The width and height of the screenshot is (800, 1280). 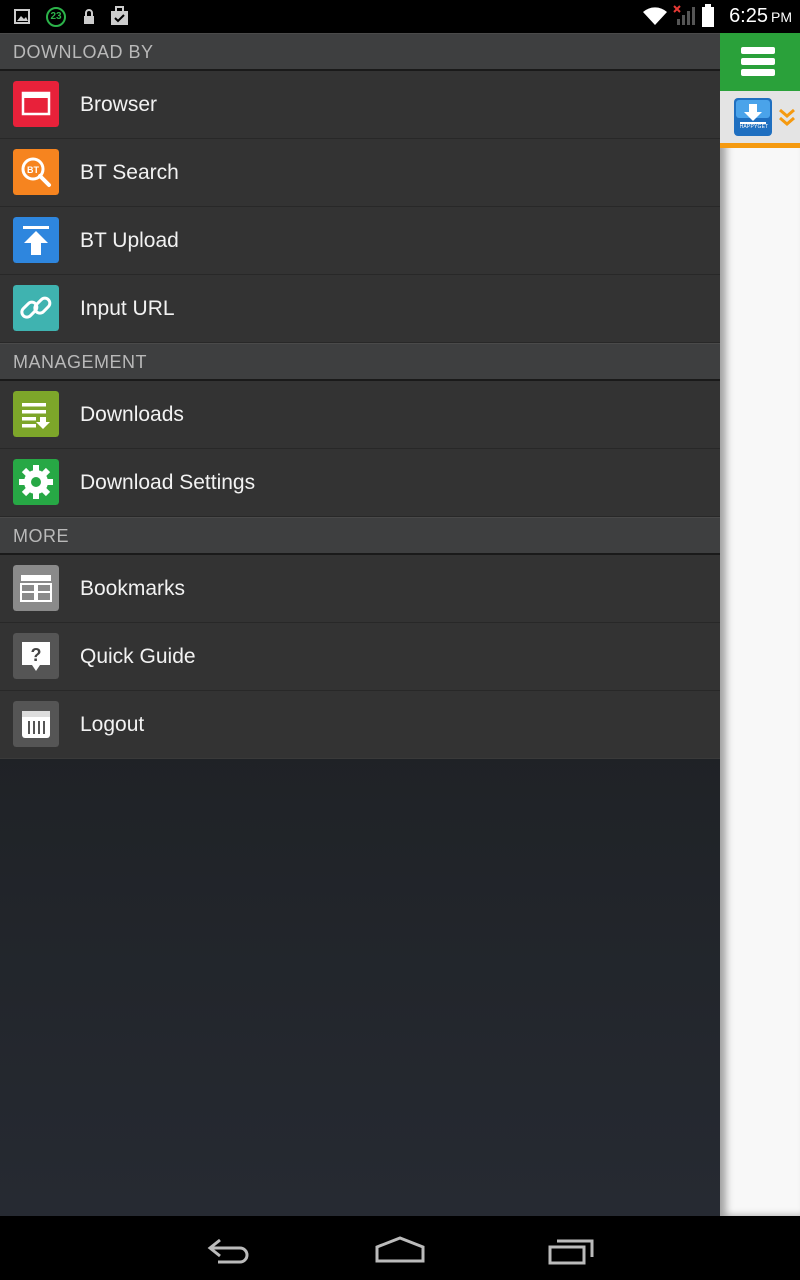 What do you see at coordinates (360, 241) in the screenshot?
I see `menu-item-bt-upload: BT Upload` at bounding box center [360, 241].